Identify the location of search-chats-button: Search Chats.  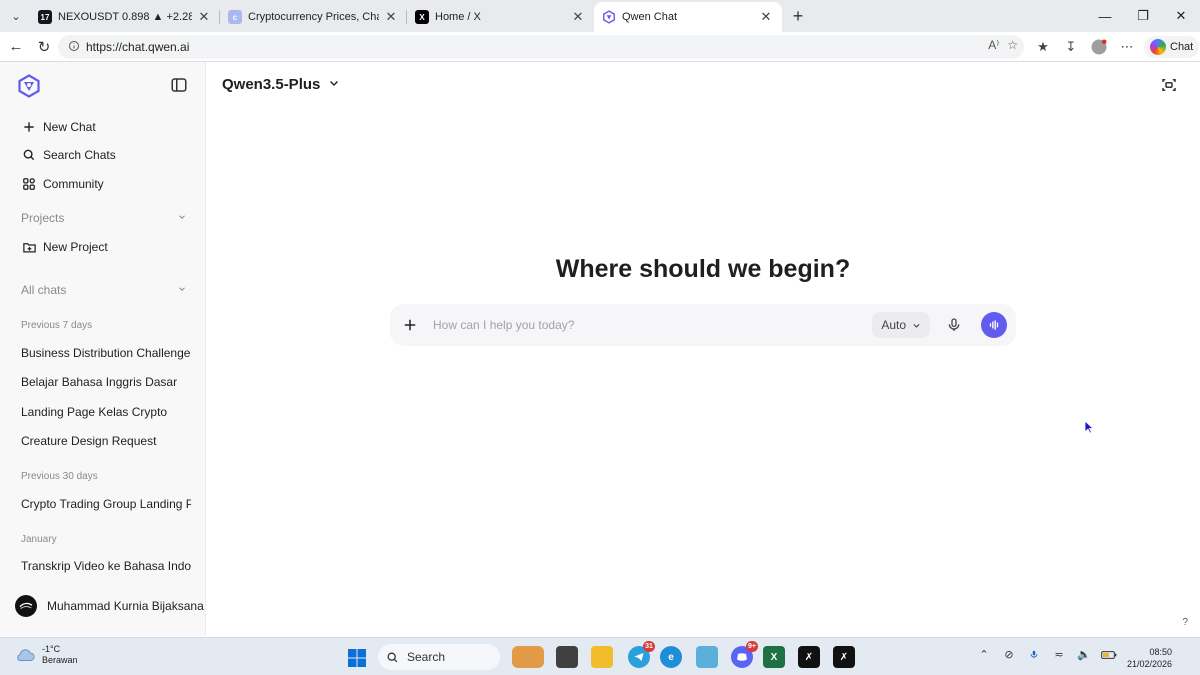
(68, 155).